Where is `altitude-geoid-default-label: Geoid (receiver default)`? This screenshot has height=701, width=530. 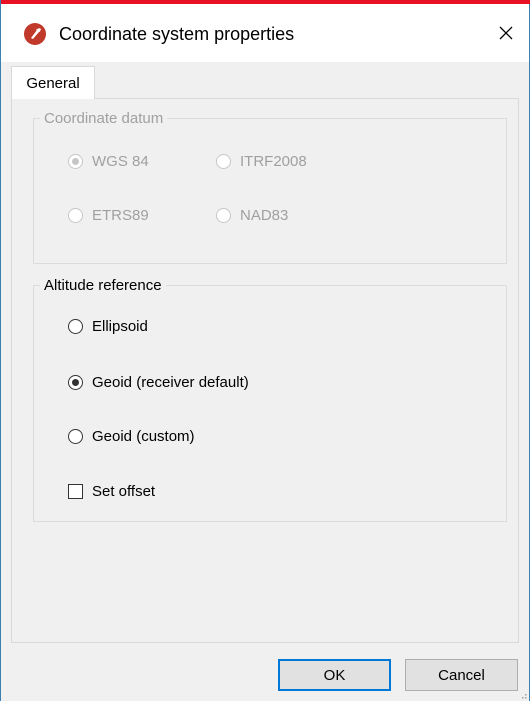 altitude-geoid-default-label: Geoid (receiver default) is located at coordinates (170, 382).